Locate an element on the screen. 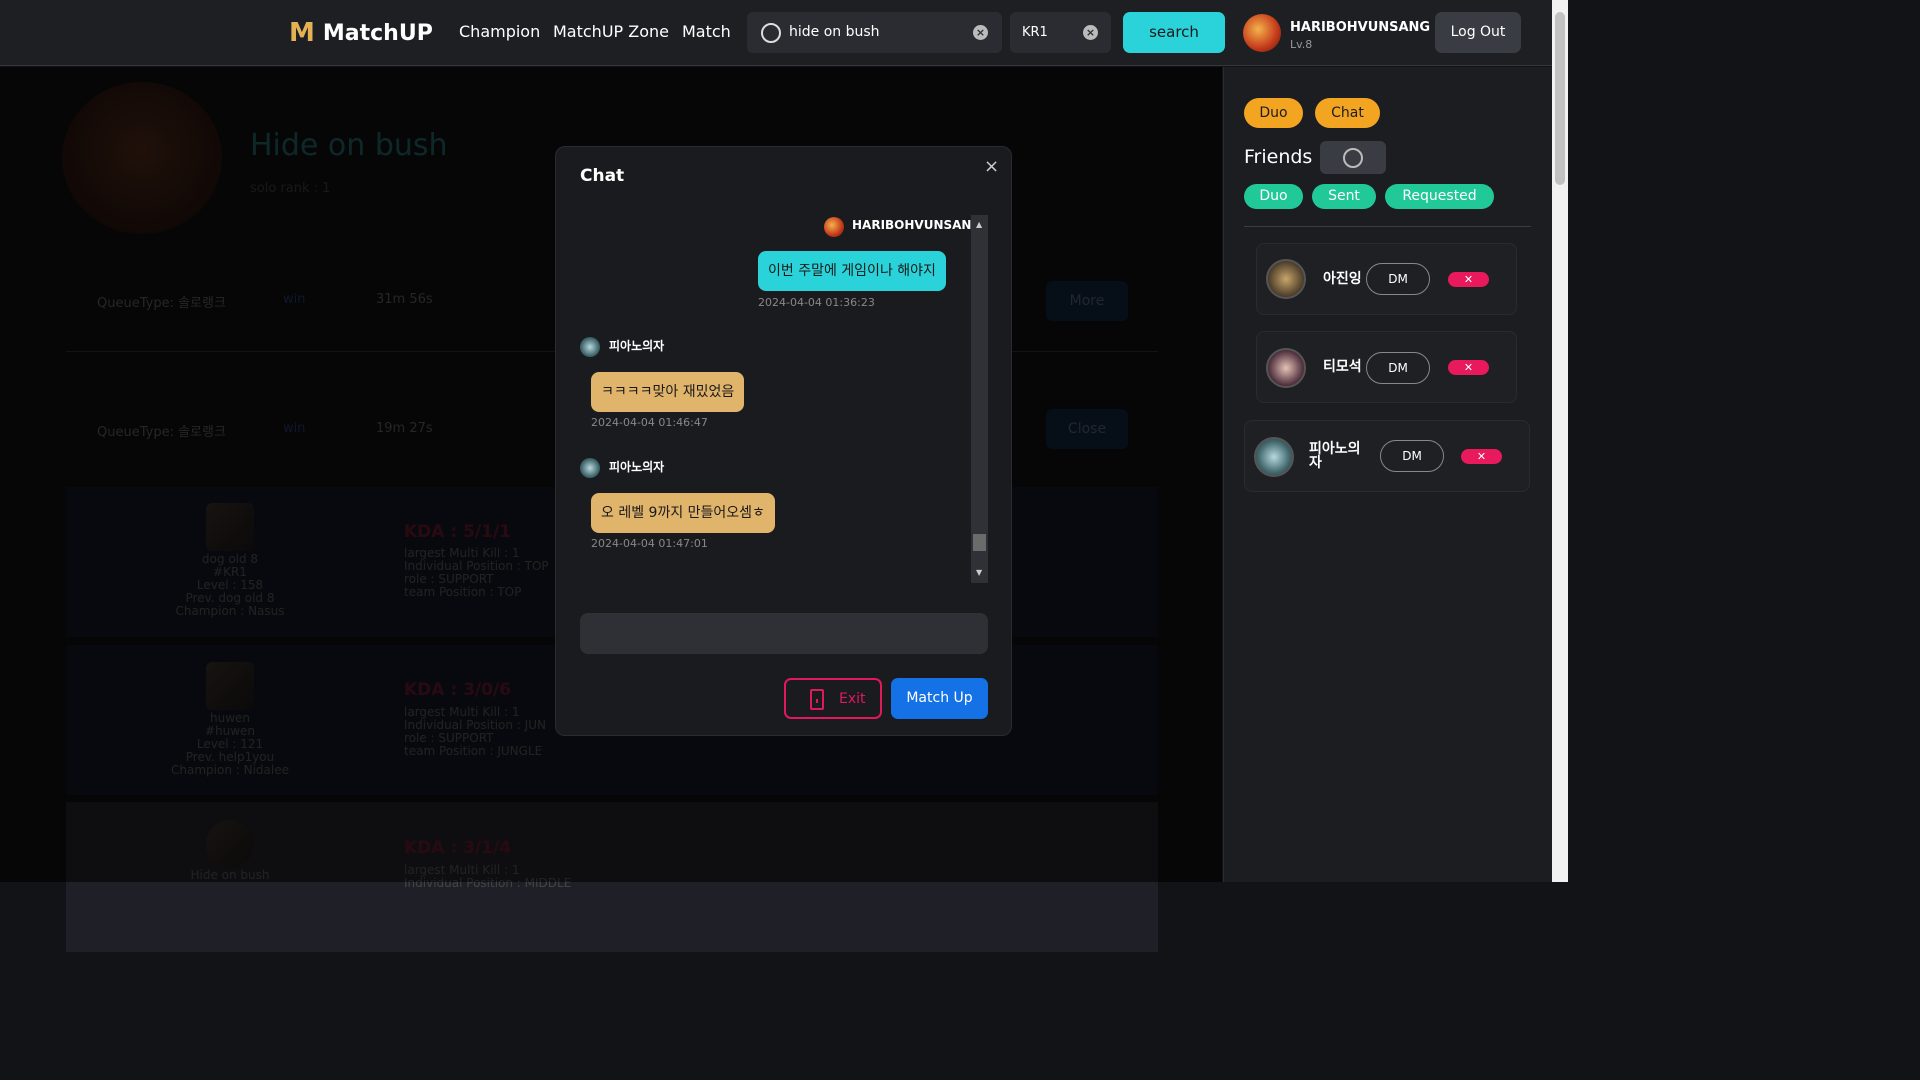  scroll-up-icon: ▲ is located at coordinates (979, 224).